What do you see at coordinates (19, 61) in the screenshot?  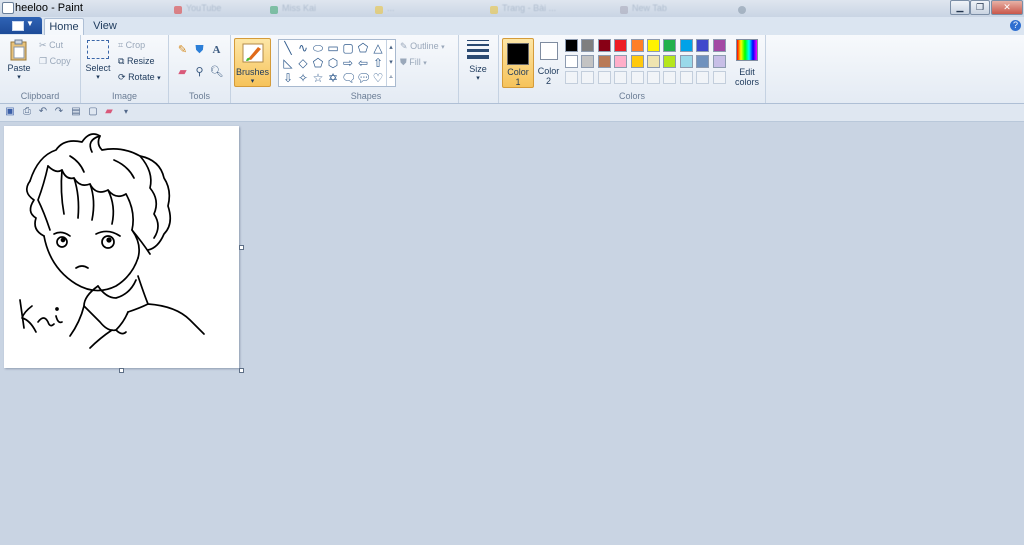 I see `paste-button: Paste ▾` at bounding box center [19, 61].